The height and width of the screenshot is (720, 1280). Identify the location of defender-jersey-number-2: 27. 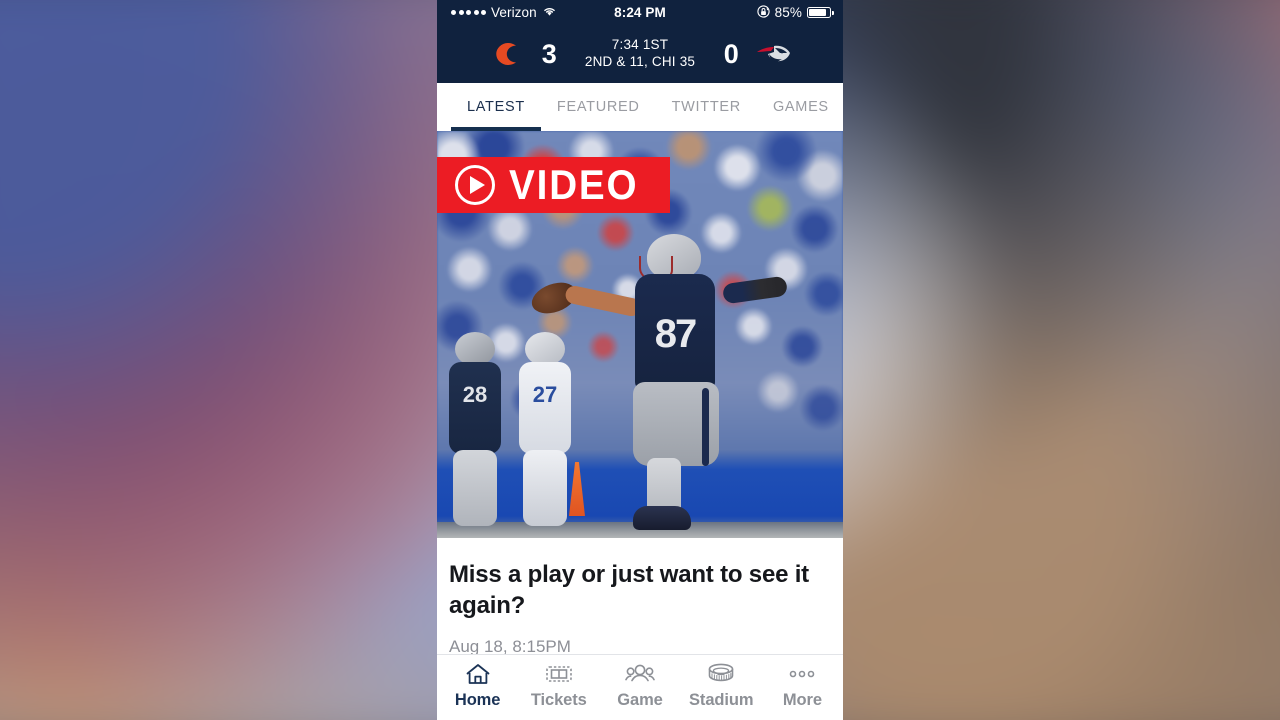
(545, 394).